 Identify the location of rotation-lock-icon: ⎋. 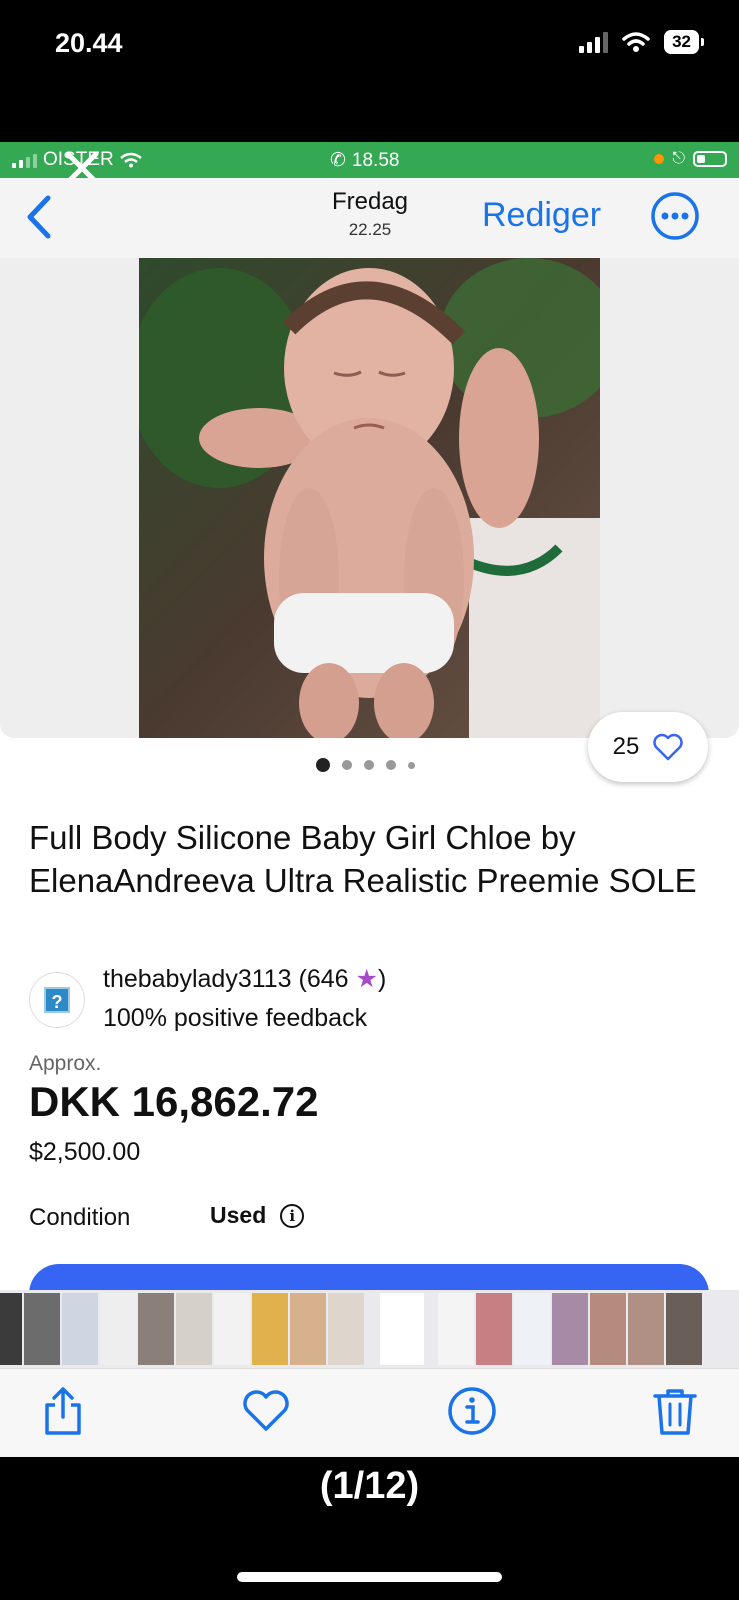
(678, 158).